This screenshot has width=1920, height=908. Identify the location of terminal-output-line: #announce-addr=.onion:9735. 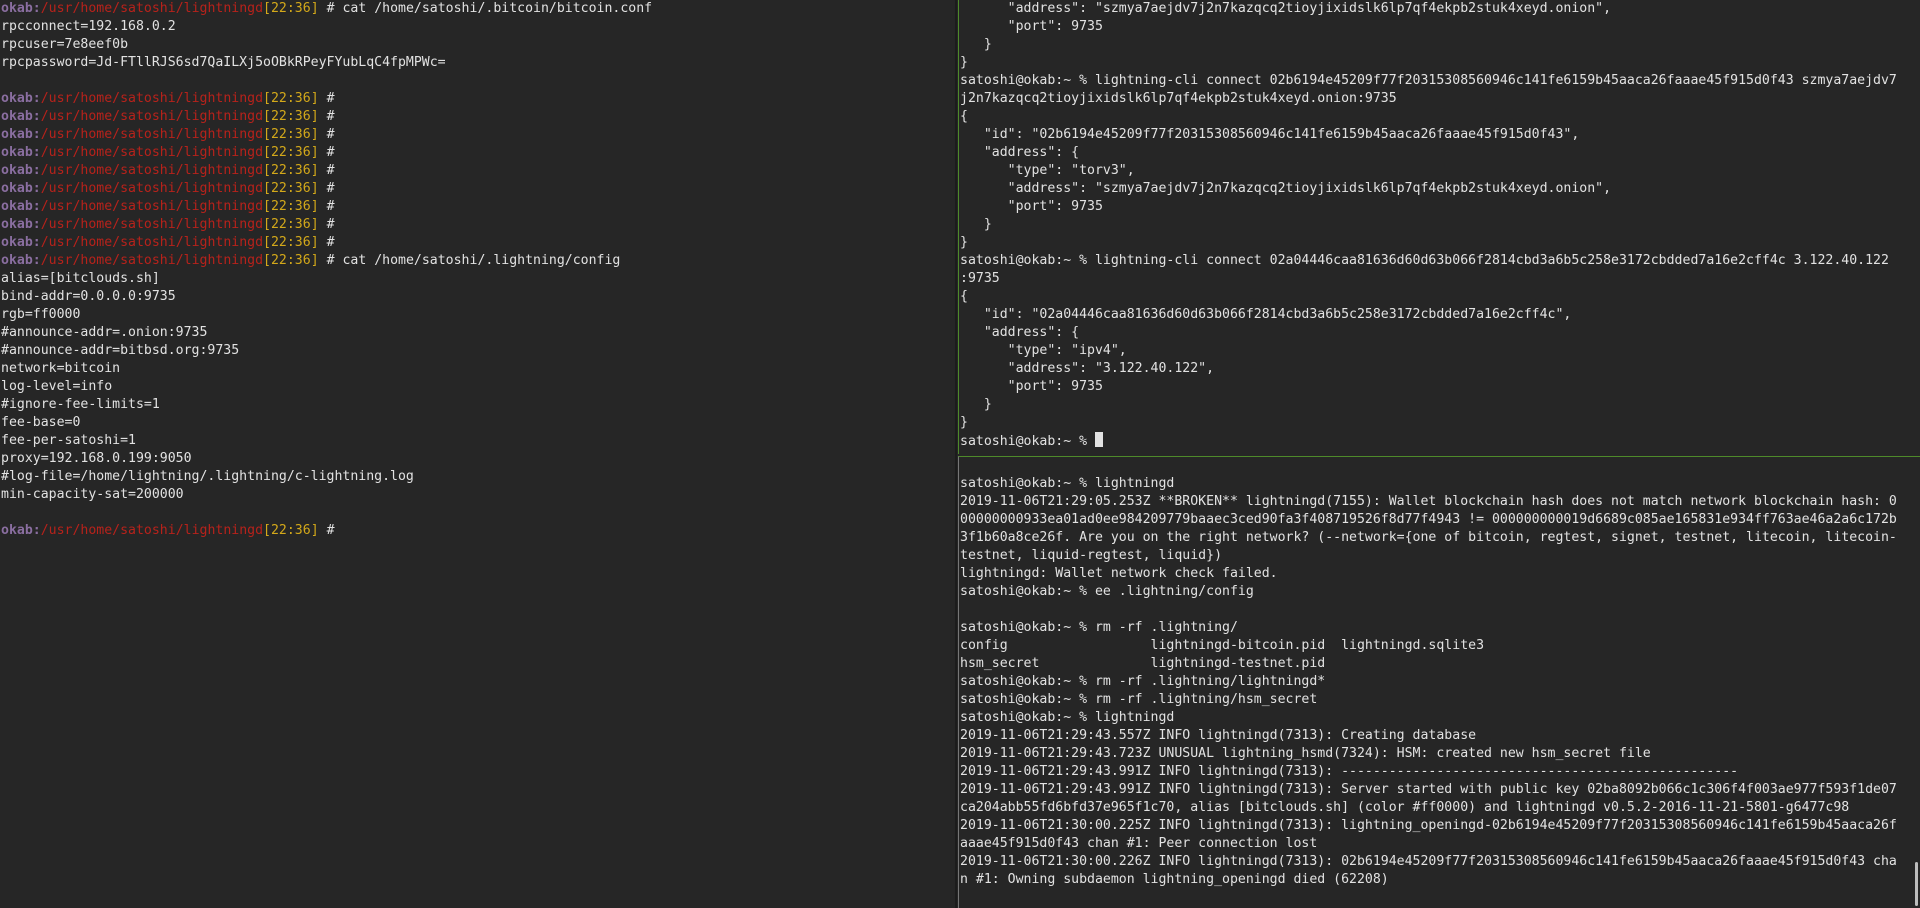
(478, 333).